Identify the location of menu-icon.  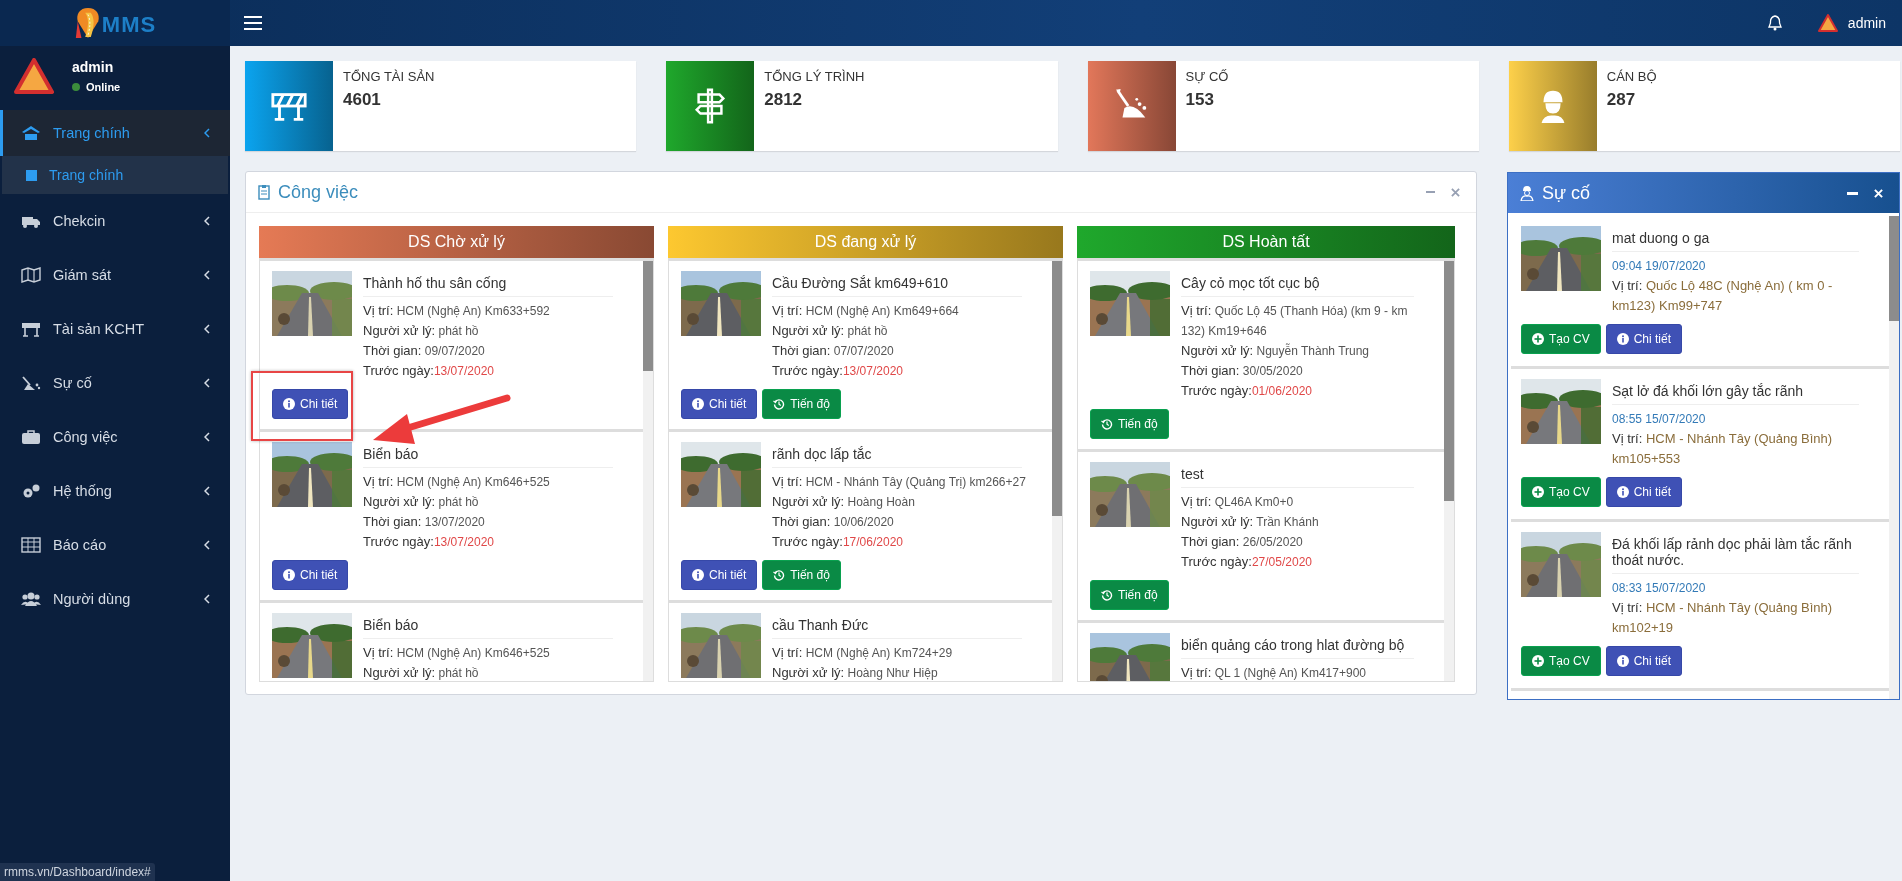
(253, 23).